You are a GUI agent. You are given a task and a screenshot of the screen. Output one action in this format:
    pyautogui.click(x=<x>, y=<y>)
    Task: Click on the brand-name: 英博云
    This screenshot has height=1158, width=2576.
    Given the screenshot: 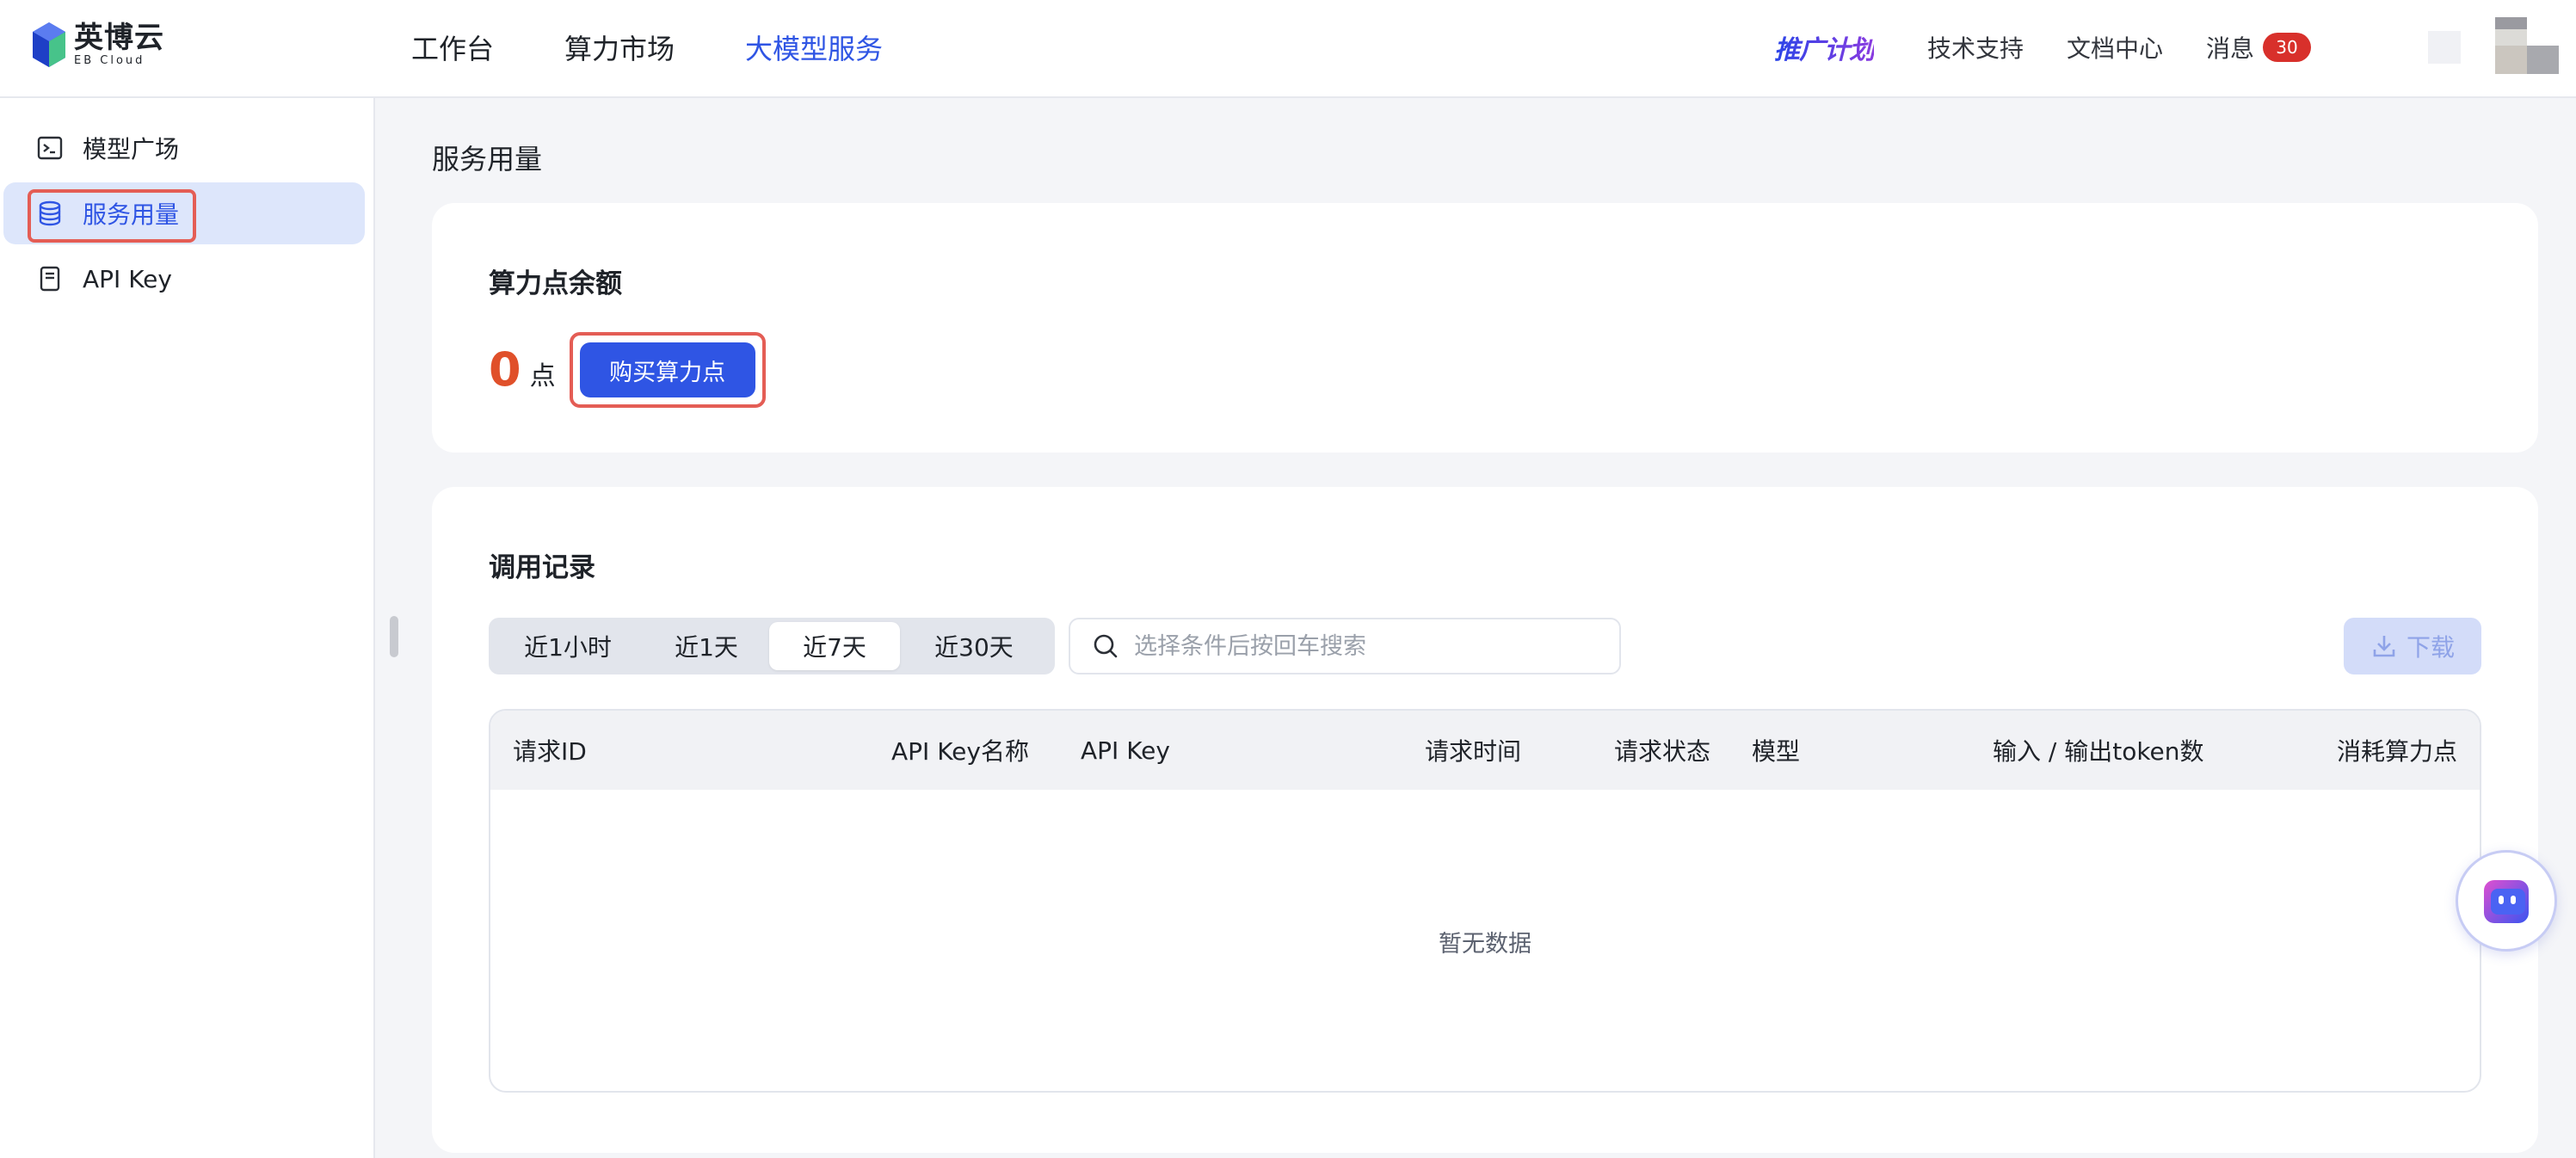 What is the action you would take?
    pyautogui.click(x=119, y=38)
    